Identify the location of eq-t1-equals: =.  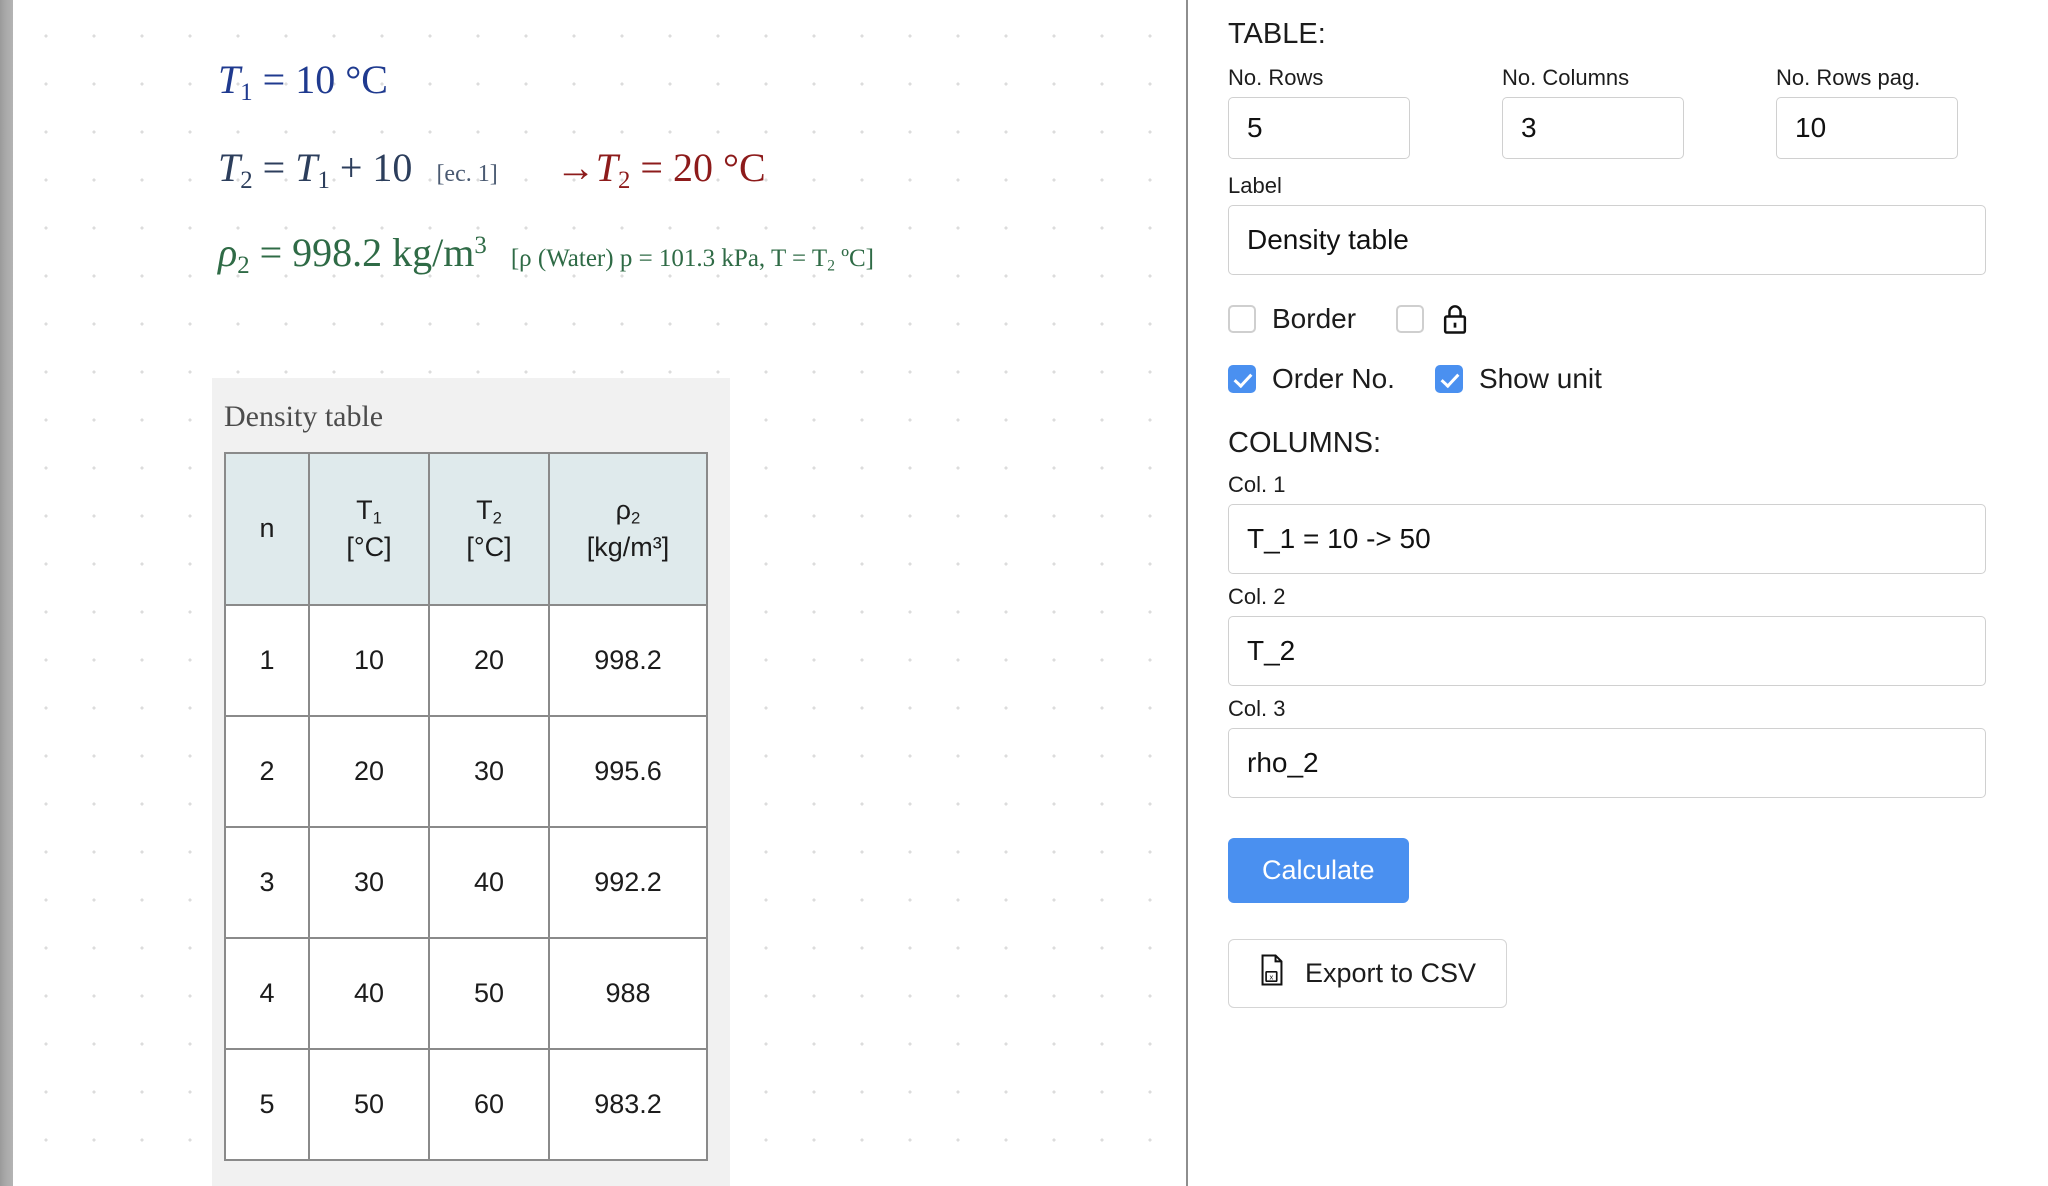
(274, 79).